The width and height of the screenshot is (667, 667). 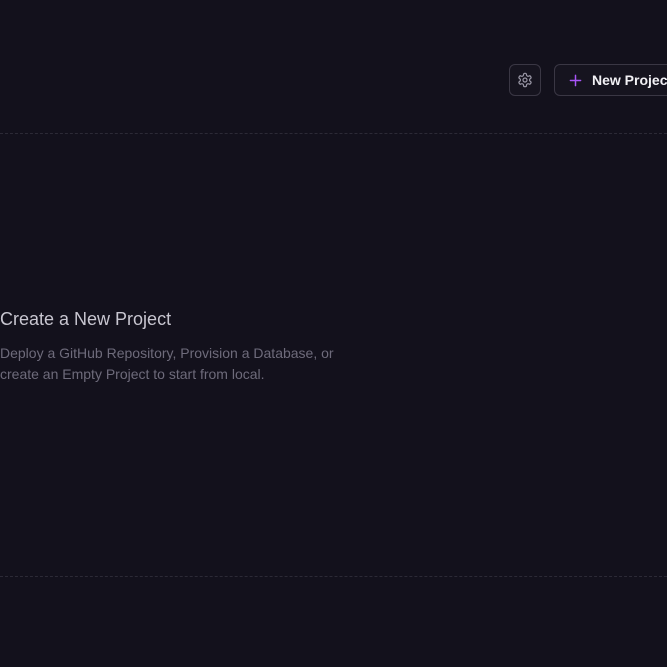 What do you see at coordinates (333, 576) in the screenshot?
I see `divider-bottom` at bounding box center [333, 576].